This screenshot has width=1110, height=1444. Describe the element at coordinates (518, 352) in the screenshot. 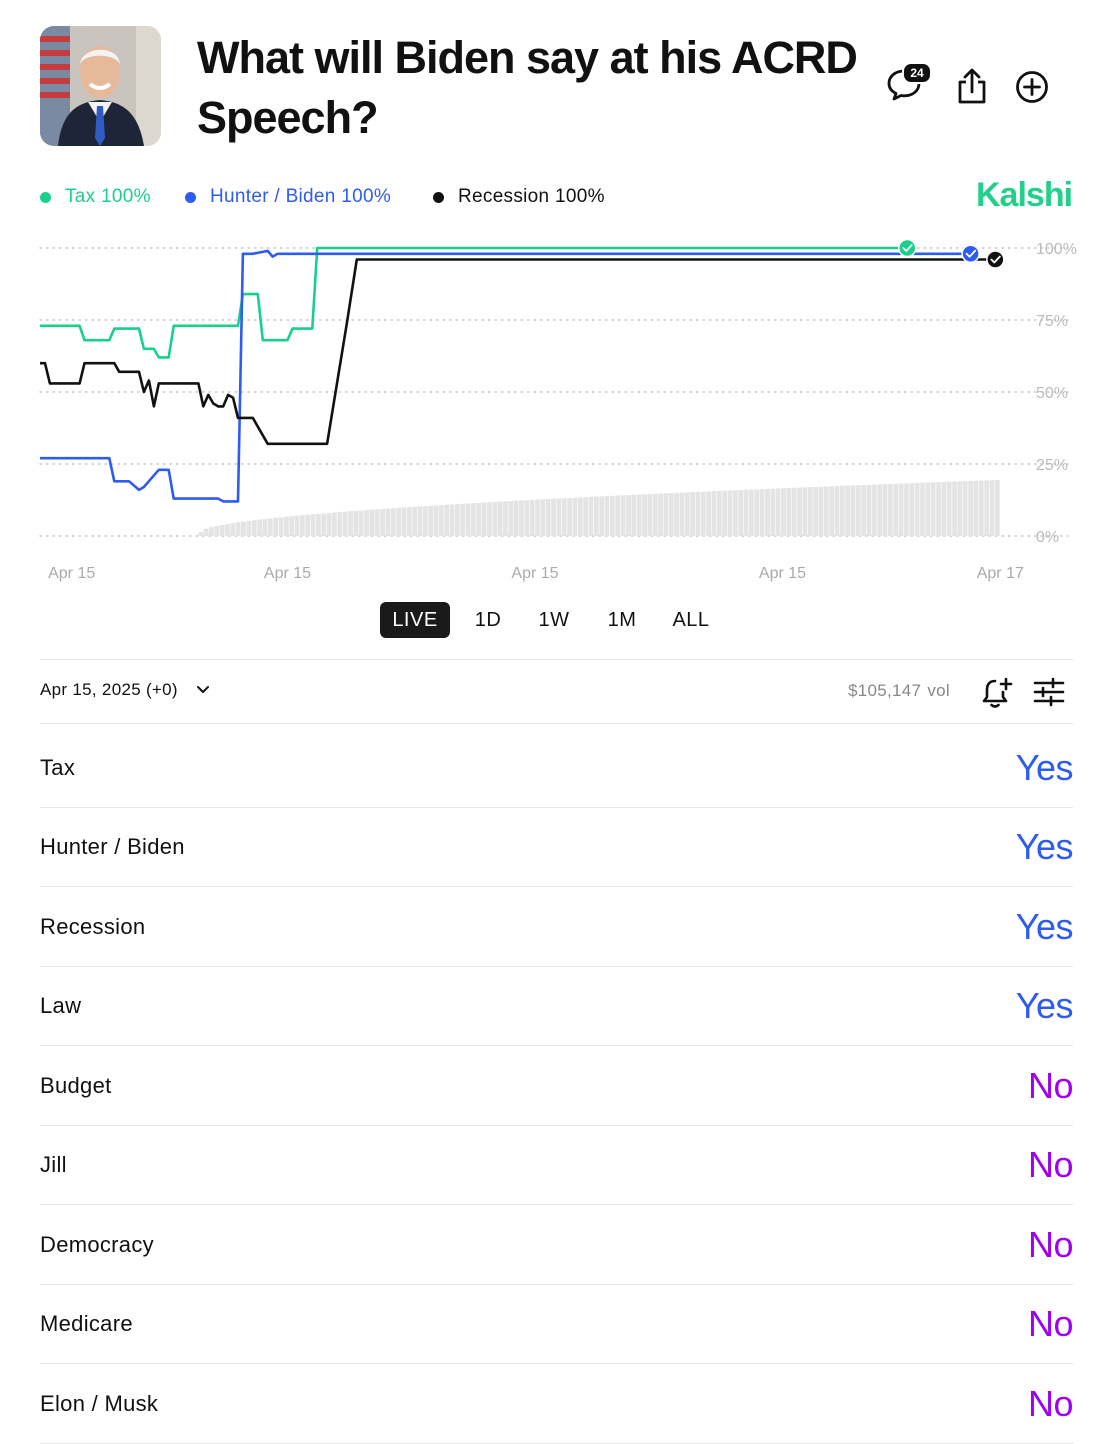

I see `series-line-recession` at that location.